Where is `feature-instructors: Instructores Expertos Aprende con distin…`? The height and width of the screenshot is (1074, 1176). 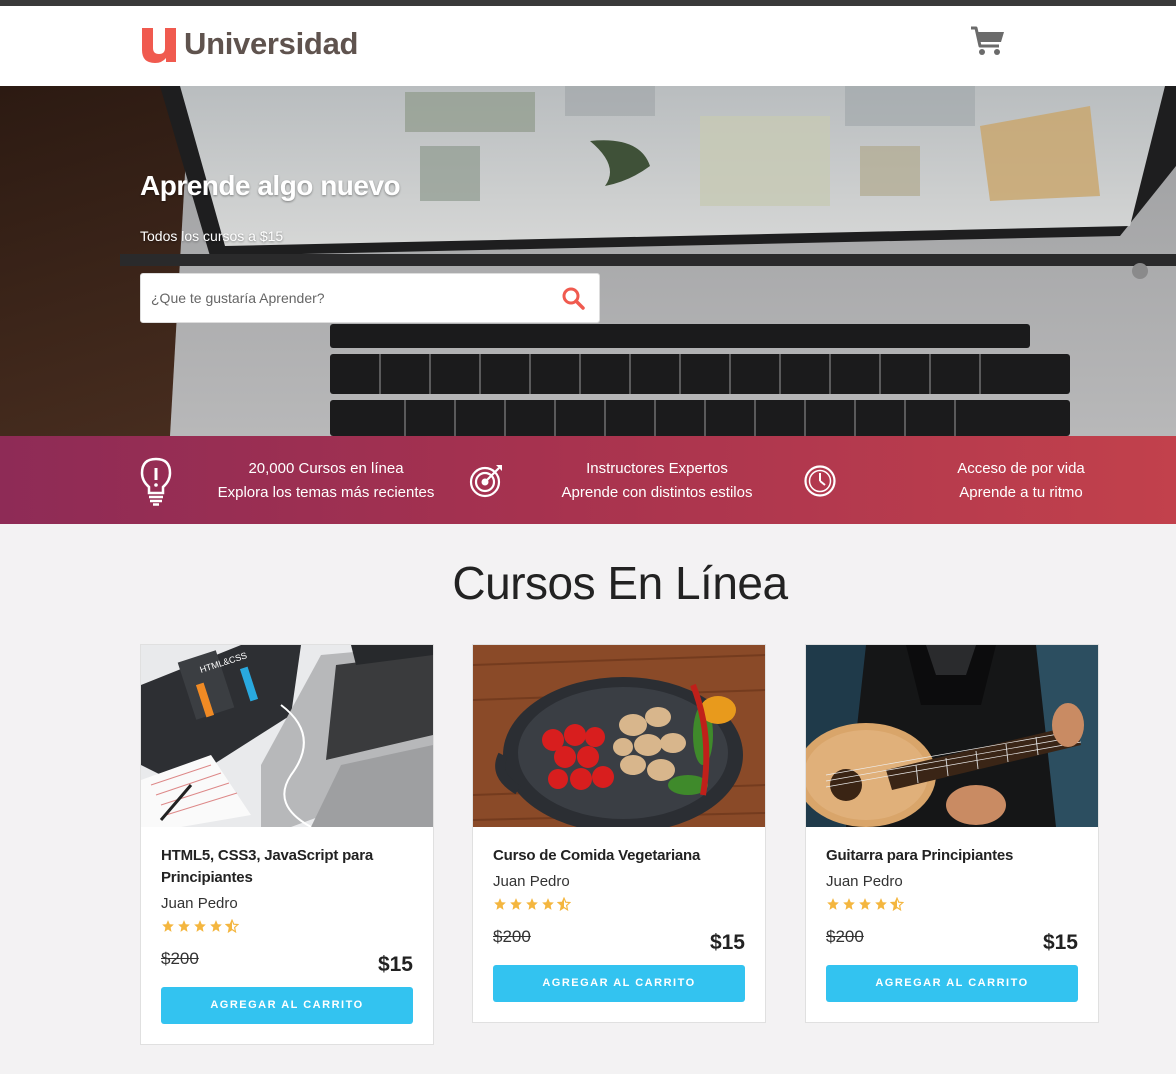
feature-instructors: Instructores Expertos Aprende con distin… is located at coordinates (617, 481).